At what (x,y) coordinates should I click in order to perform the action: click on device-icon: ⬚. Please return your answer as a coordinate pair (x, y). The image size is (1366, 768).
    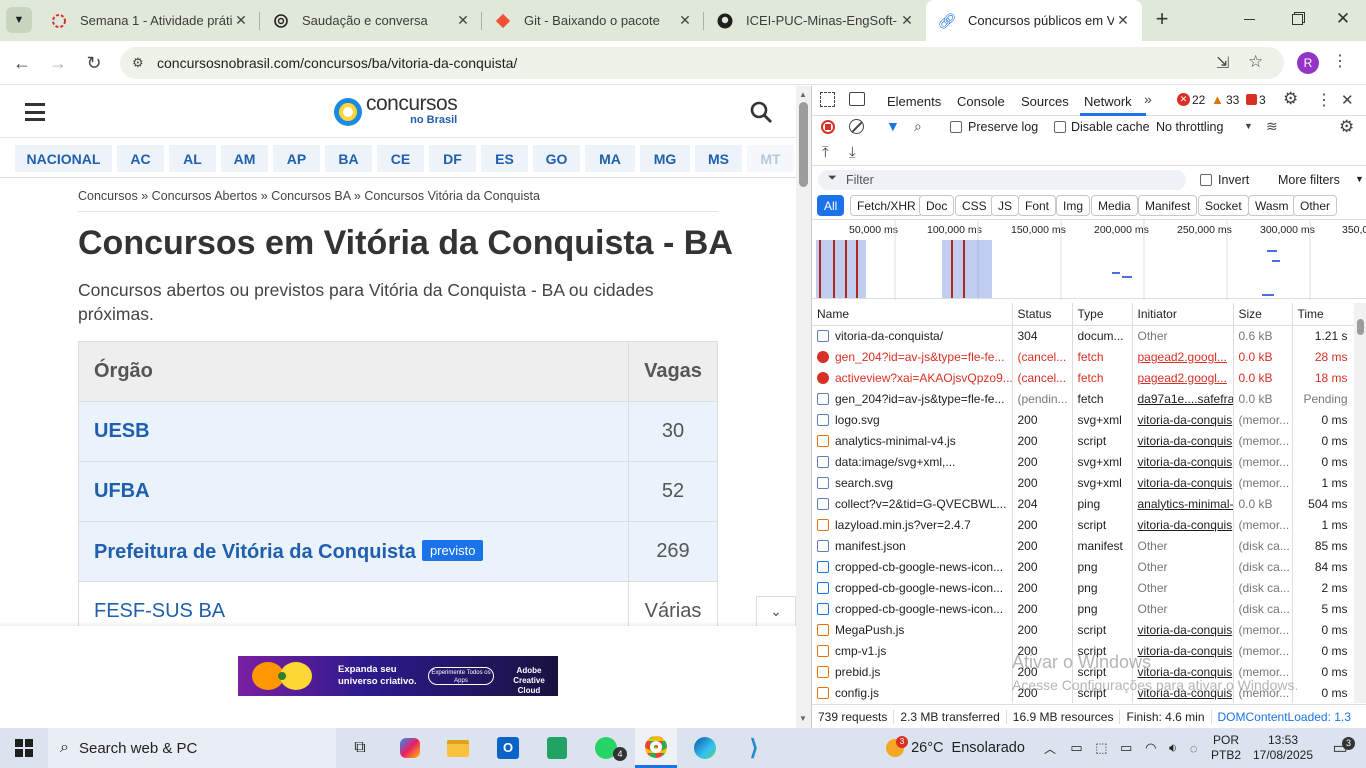
    Looking at the image, I should click on (1101, 748).